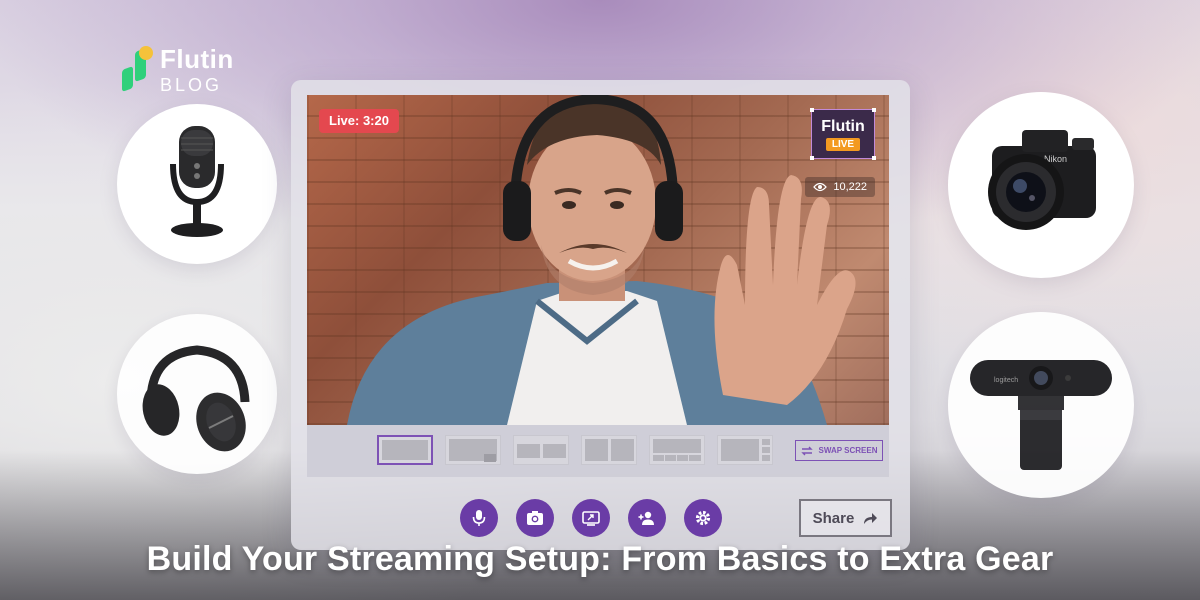 The width and height of the screenshot is (1200, 600). What do you see at coordinates (850, 187) in the screenshot?
I see `viewer-count-value: 10,222` at bounding box center [850, 187].